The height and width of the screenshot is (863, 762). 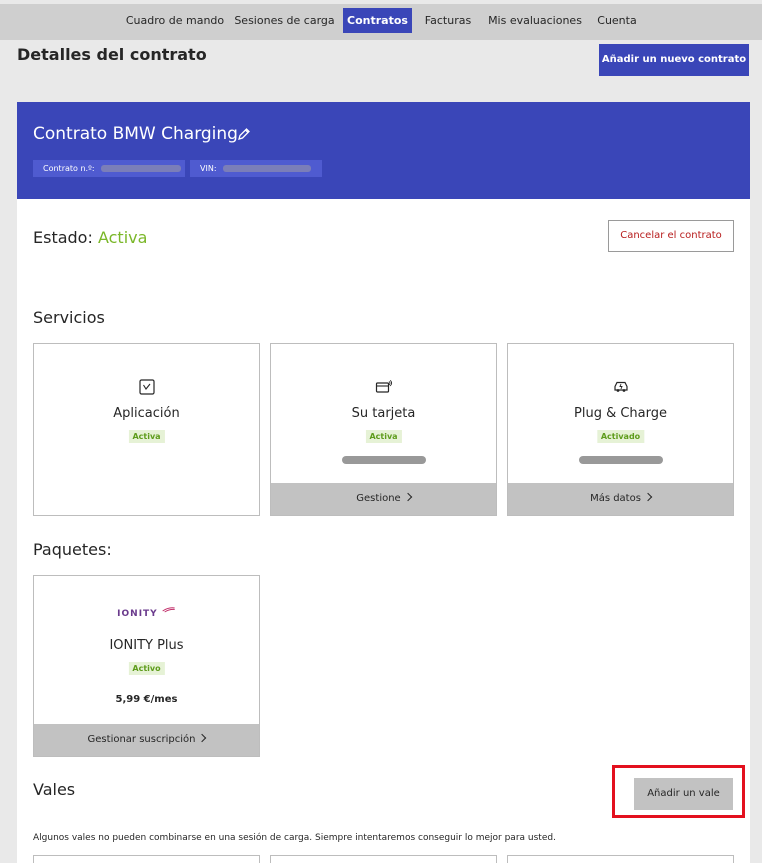 I want to click on nav-item-evaluations: Mis evaluaciones, so click(x=535, y=20).